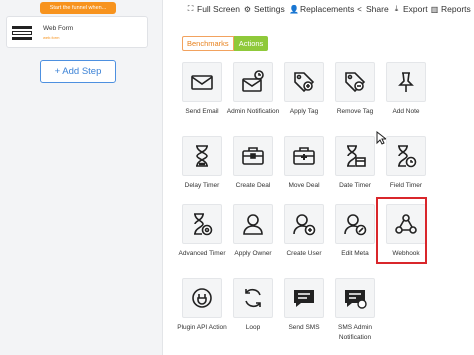 The height and width of the screenshot is (355, 474). I want to click on action-add-note: Add Note, so click(410, 98).